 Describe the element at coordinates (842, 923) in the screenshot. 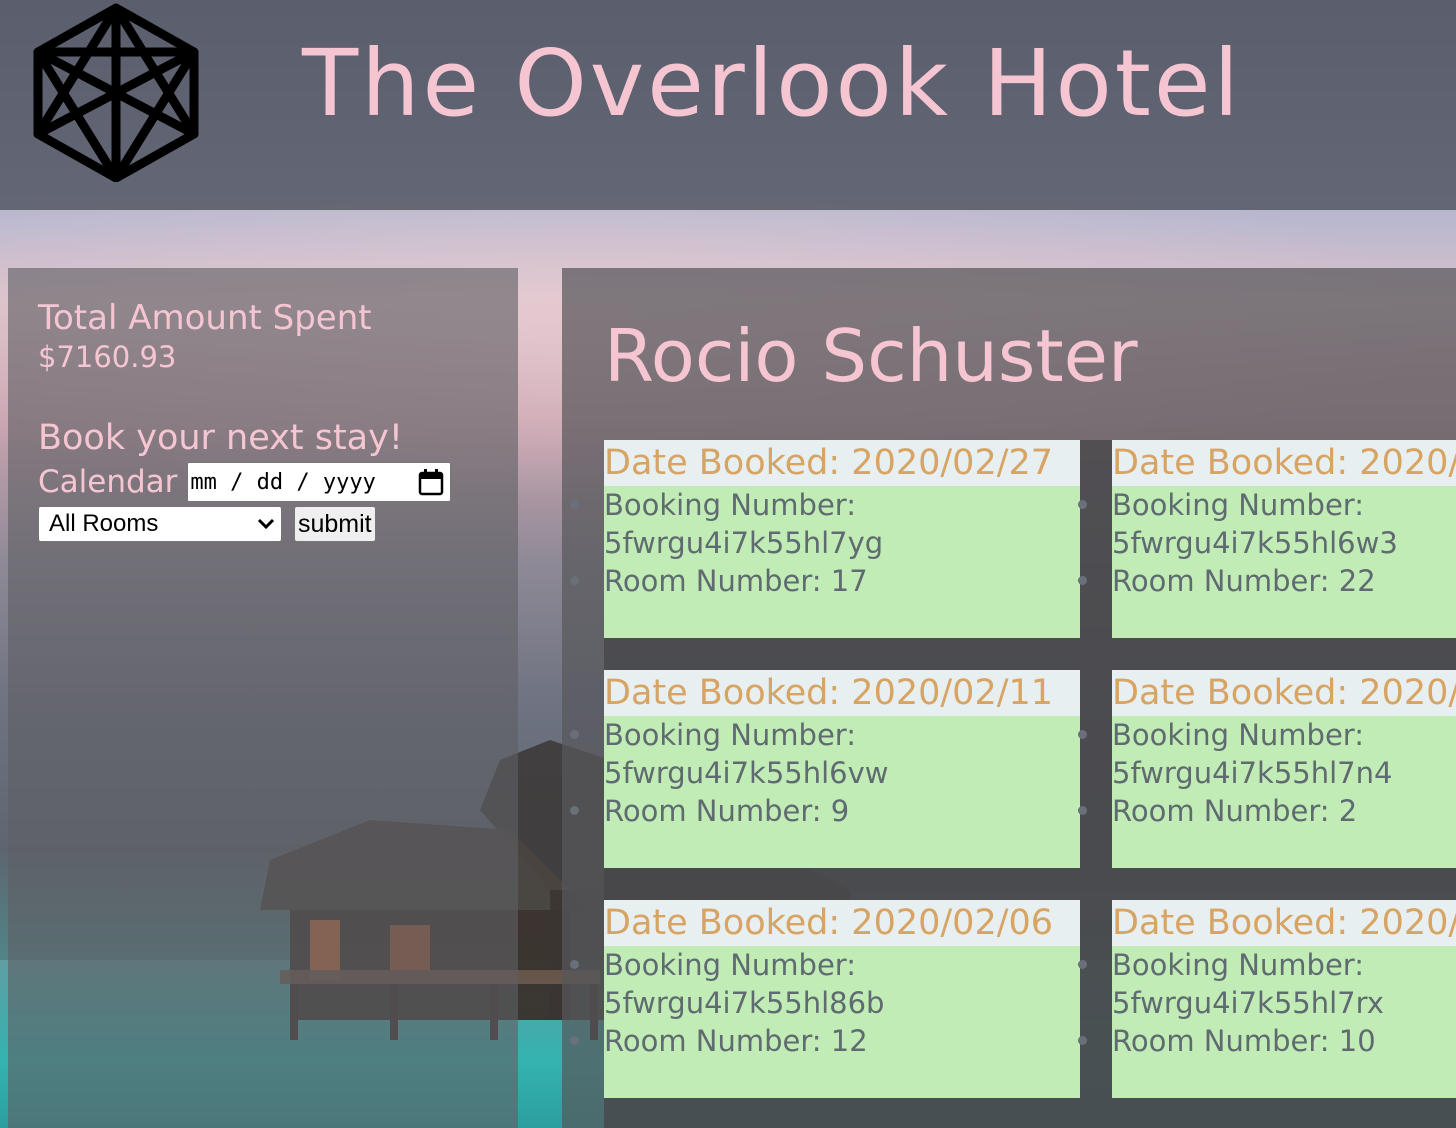

I see `booking-date: Date Booked: 2020/02/06` at that location.